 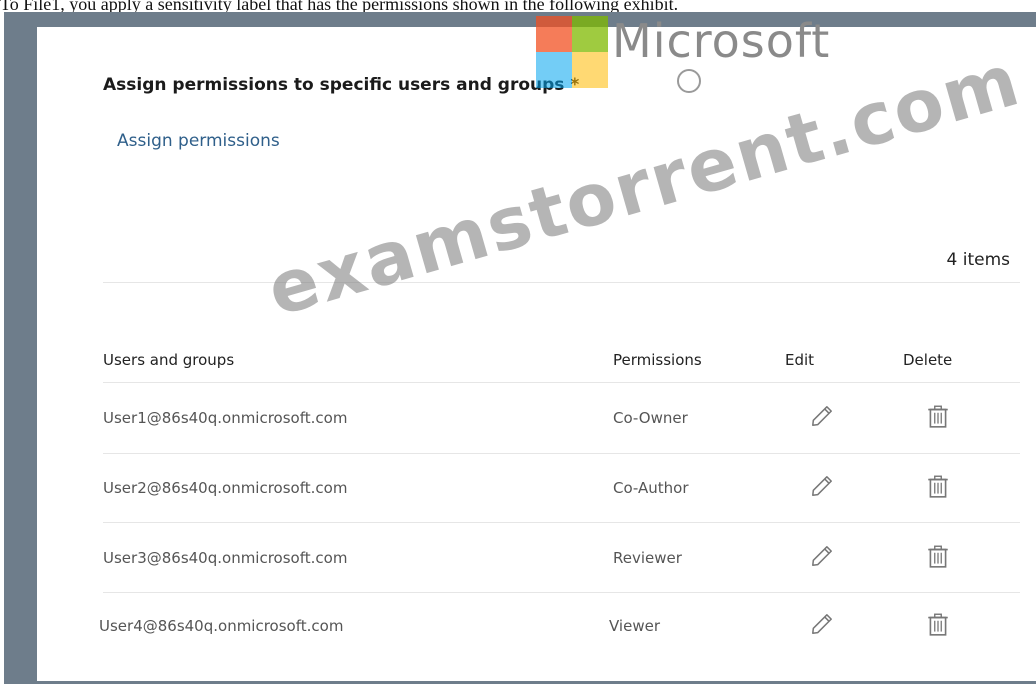 I want to click on row-2-user: User2@86s40q.onmicrosoft.com, so click(x=225, y=488).